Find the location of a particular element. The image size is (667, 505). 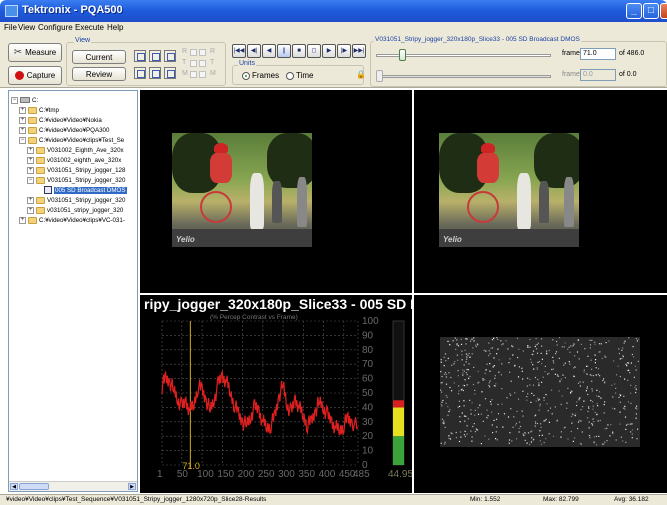

step-forward-button: |▶ is located at coordinates (344, 51).